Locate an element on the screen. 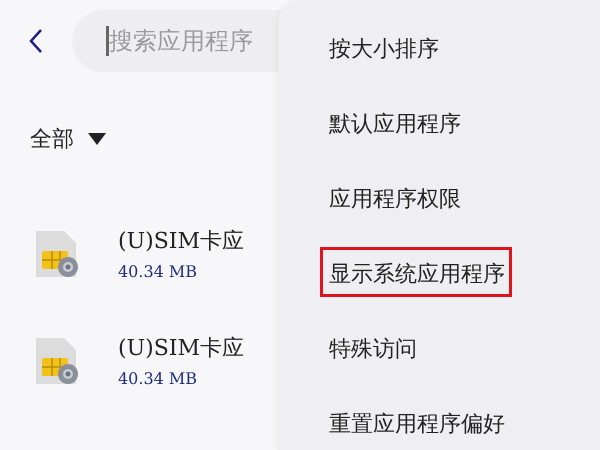 Image resolution: width=600 pixels, height=450 pixels. menu-item: 显示系统应用程序 is located at coordinates (416, 272).